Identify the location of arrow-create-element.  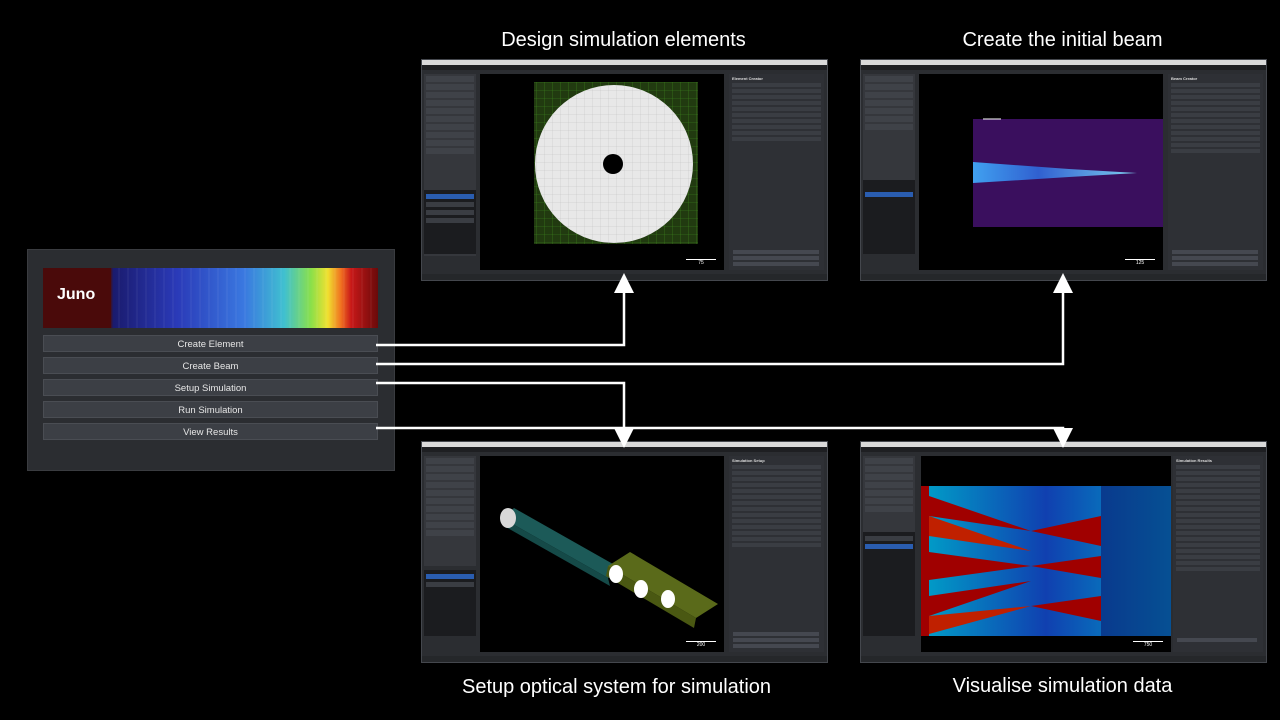
(505, 310).